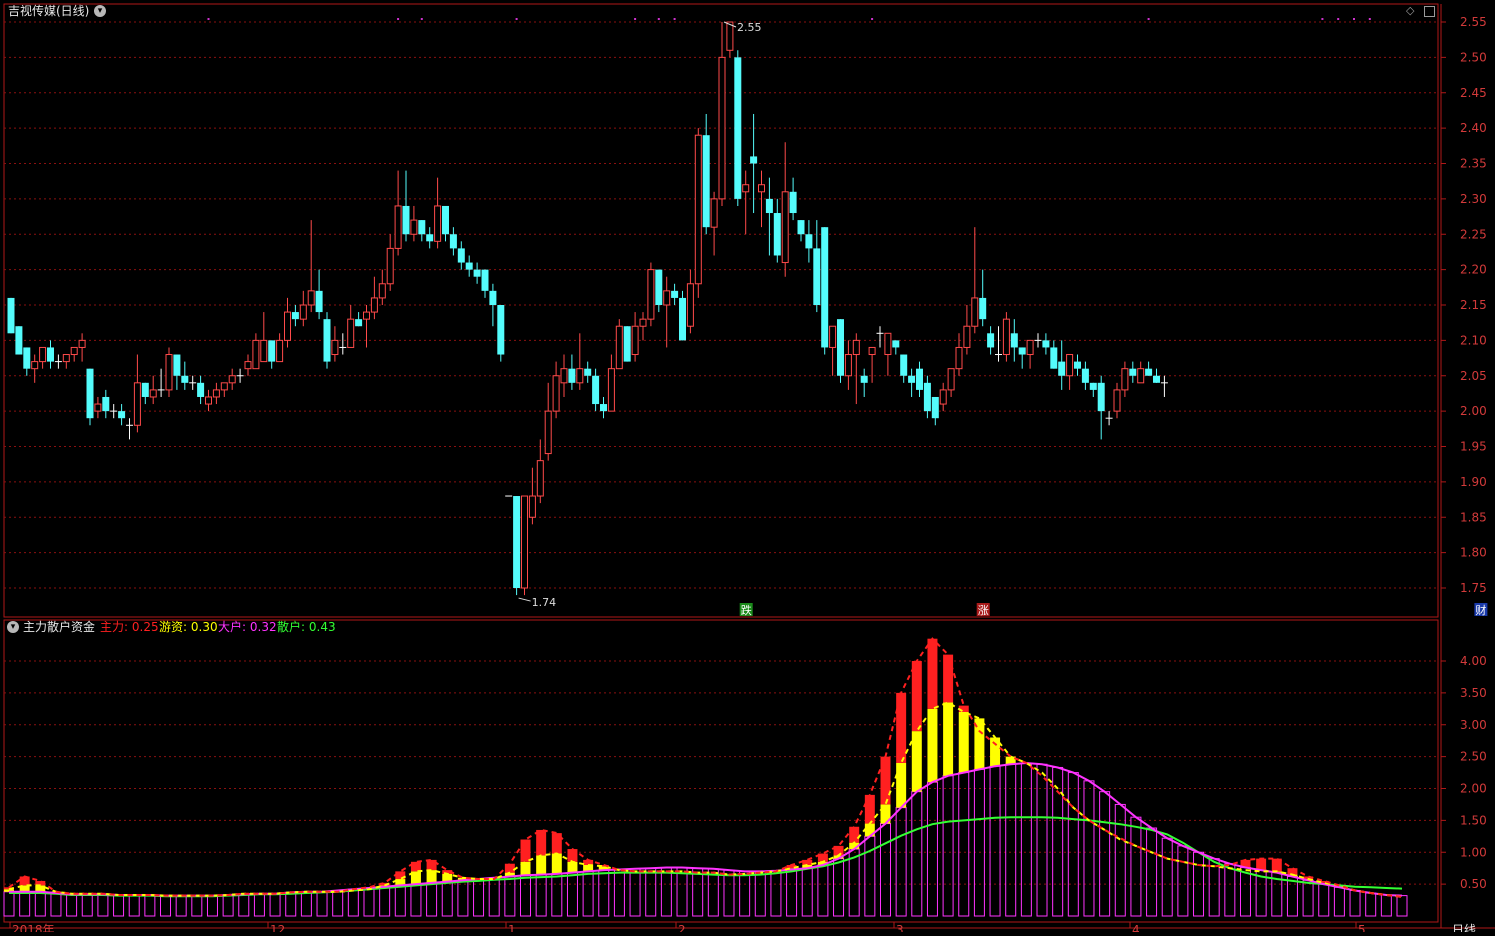  What do you see at coordinates (1473, 22) in the screenshot?
I see `price-axis-label: 2.55` at bounding box center [1473, 22].